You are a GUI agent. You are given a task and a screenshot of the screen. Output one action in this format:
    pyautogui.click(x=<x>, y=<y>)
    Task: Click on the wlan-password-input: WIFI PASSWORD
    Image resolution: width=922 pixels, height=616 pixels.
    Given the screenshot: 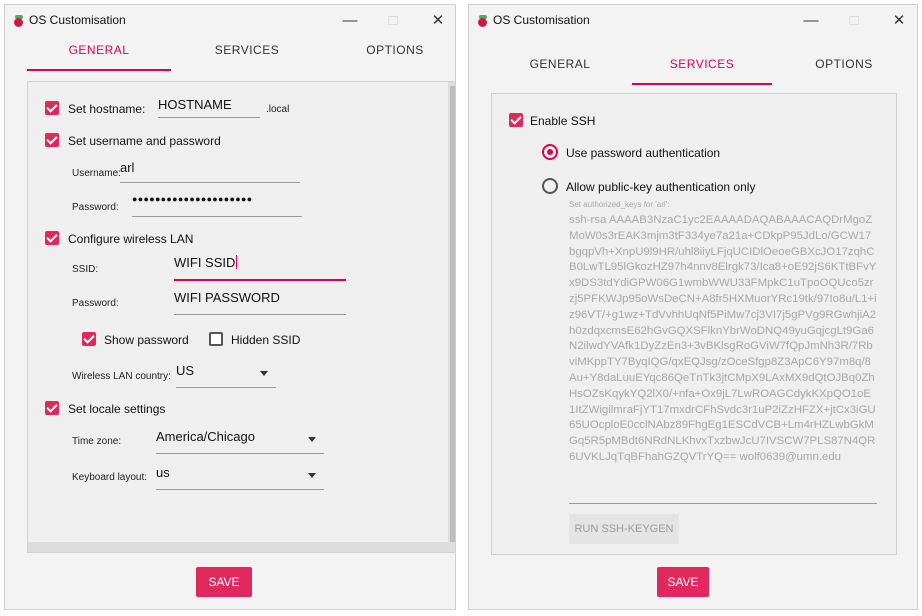 What is the action you would take?
    pyautogui.click(x=260, y=302)
    